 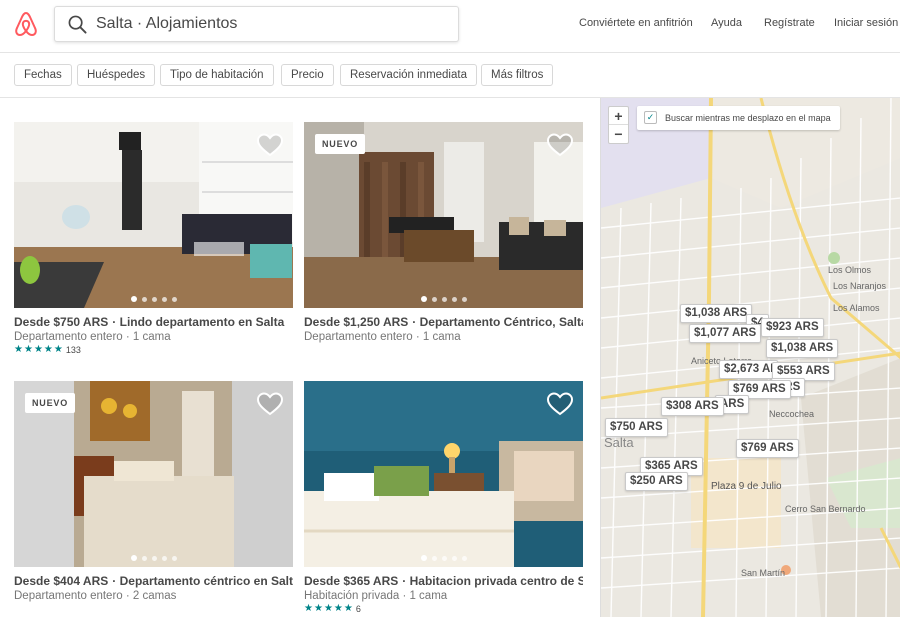 What do you see at coordinates (307, 75) in the screenshot?
I see `filter-price-button: Precio` at bounding box center [307, 75].